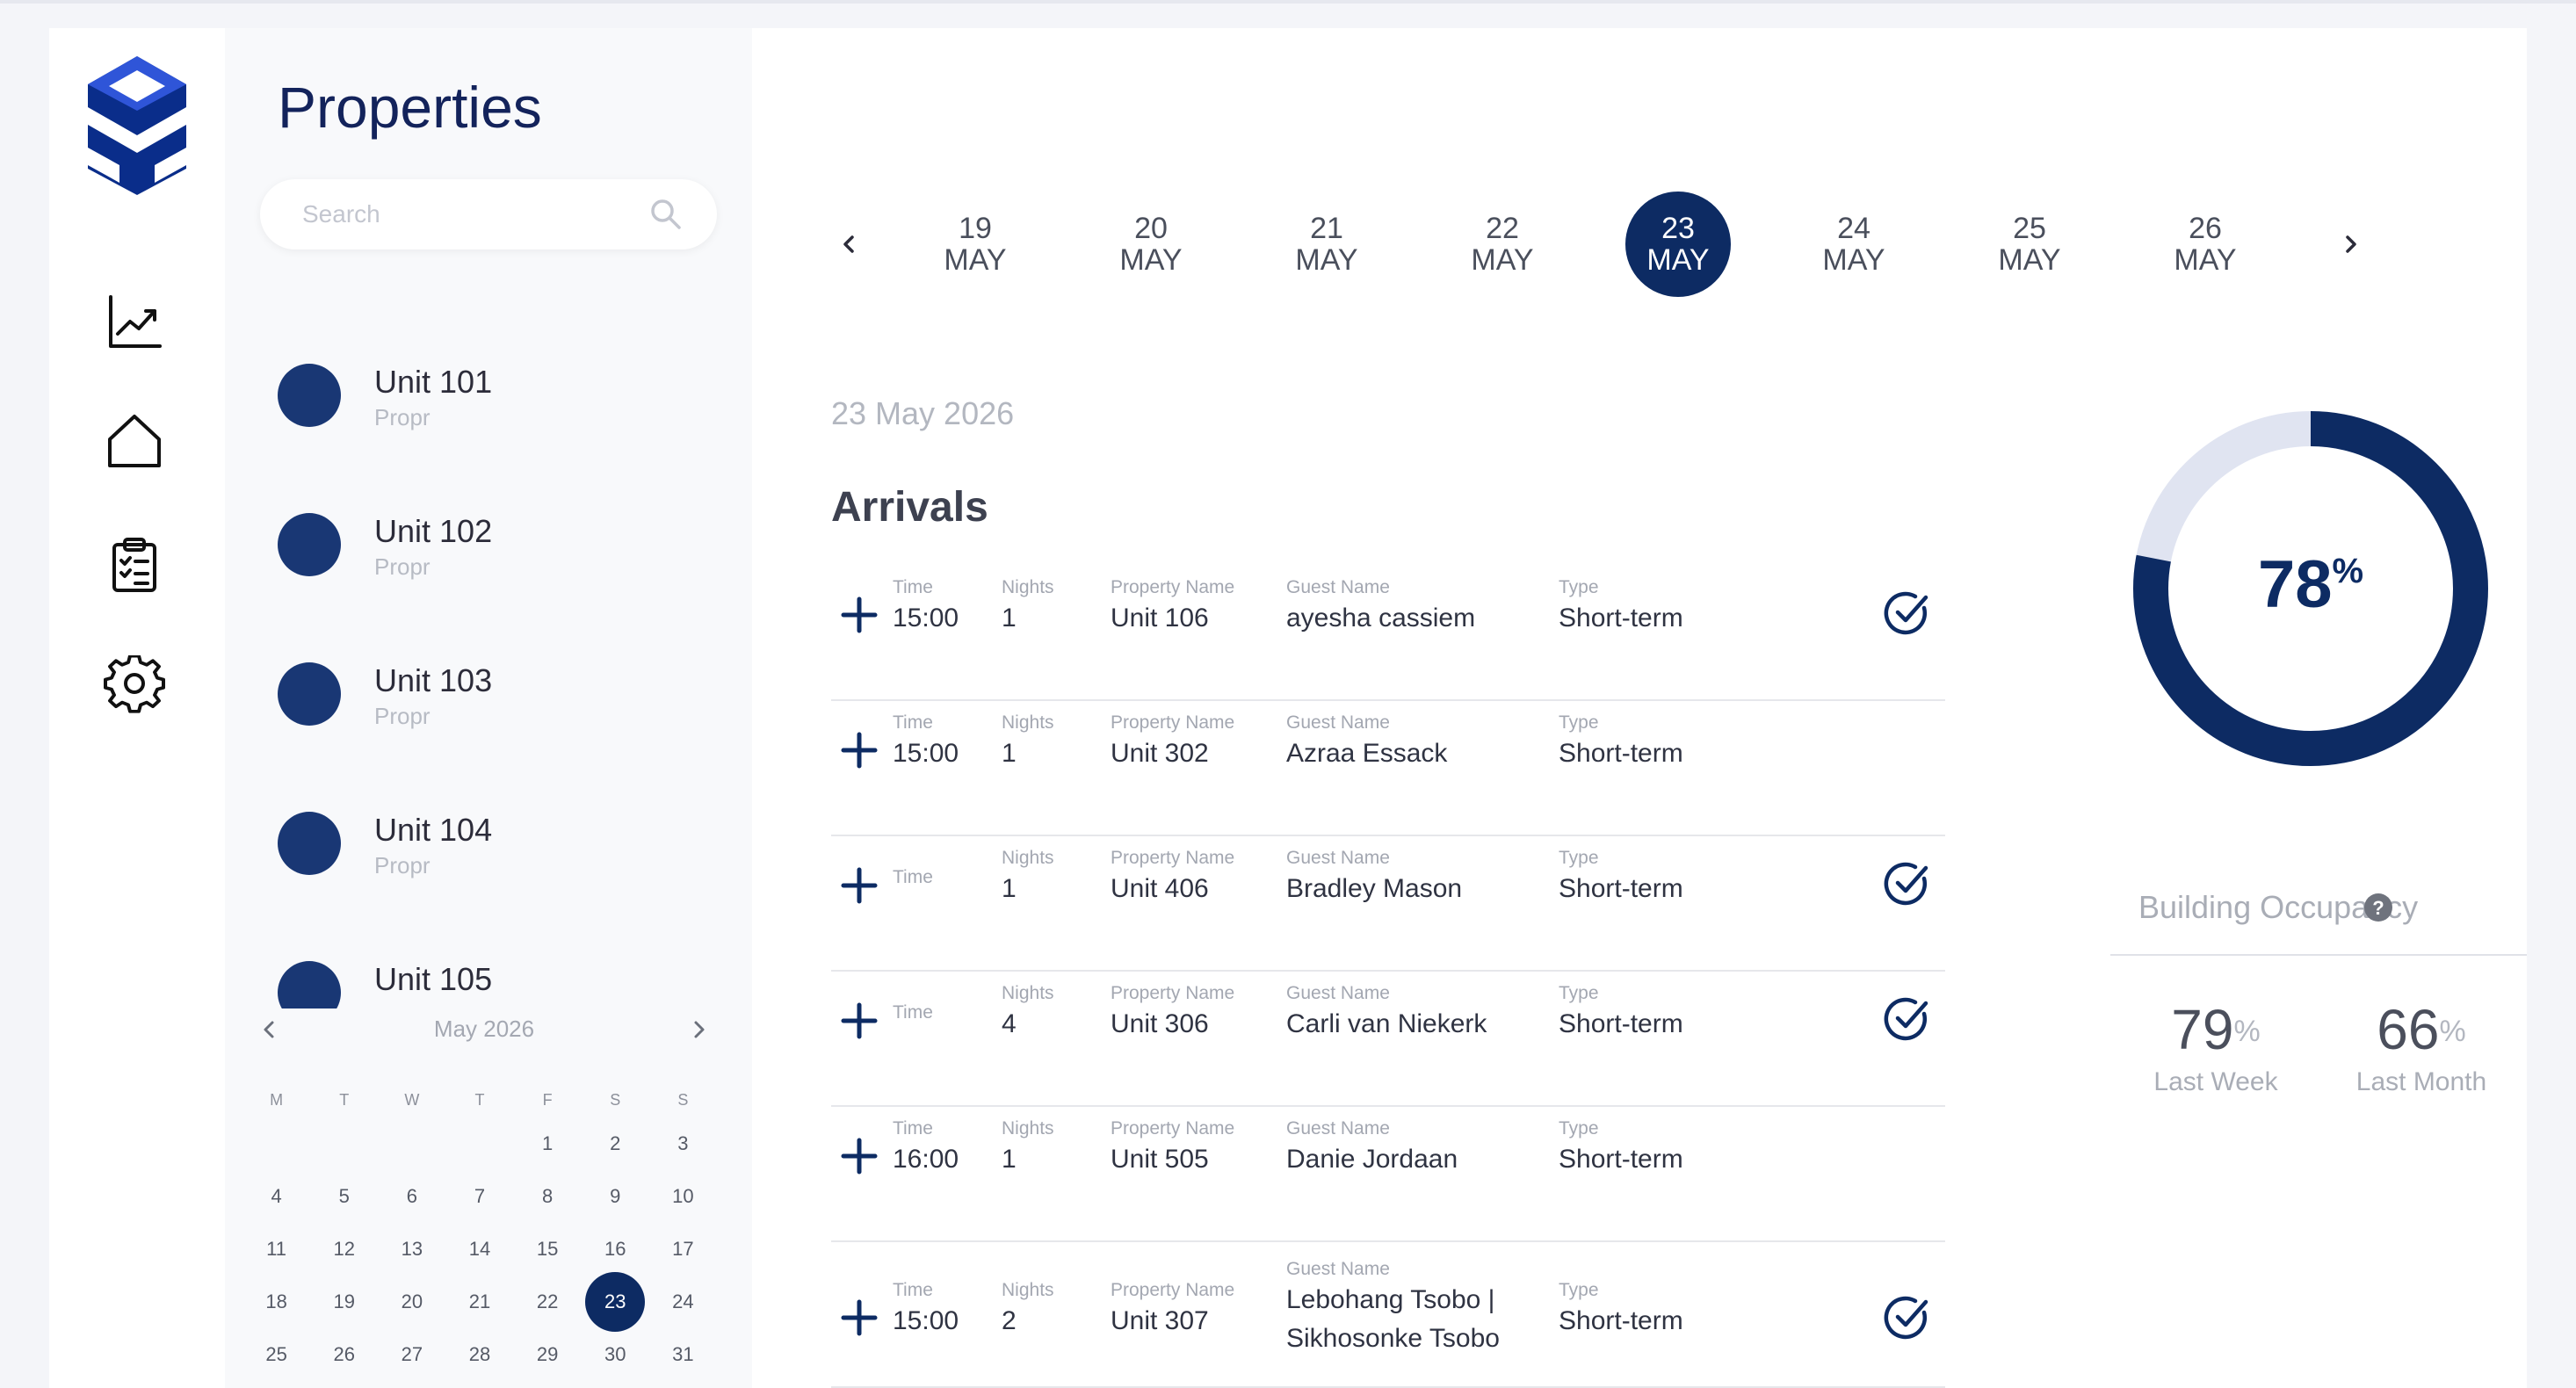 This screenshot has height=1388, width=2576. I want to click on calendar-day: 21, so click(479, 1302).